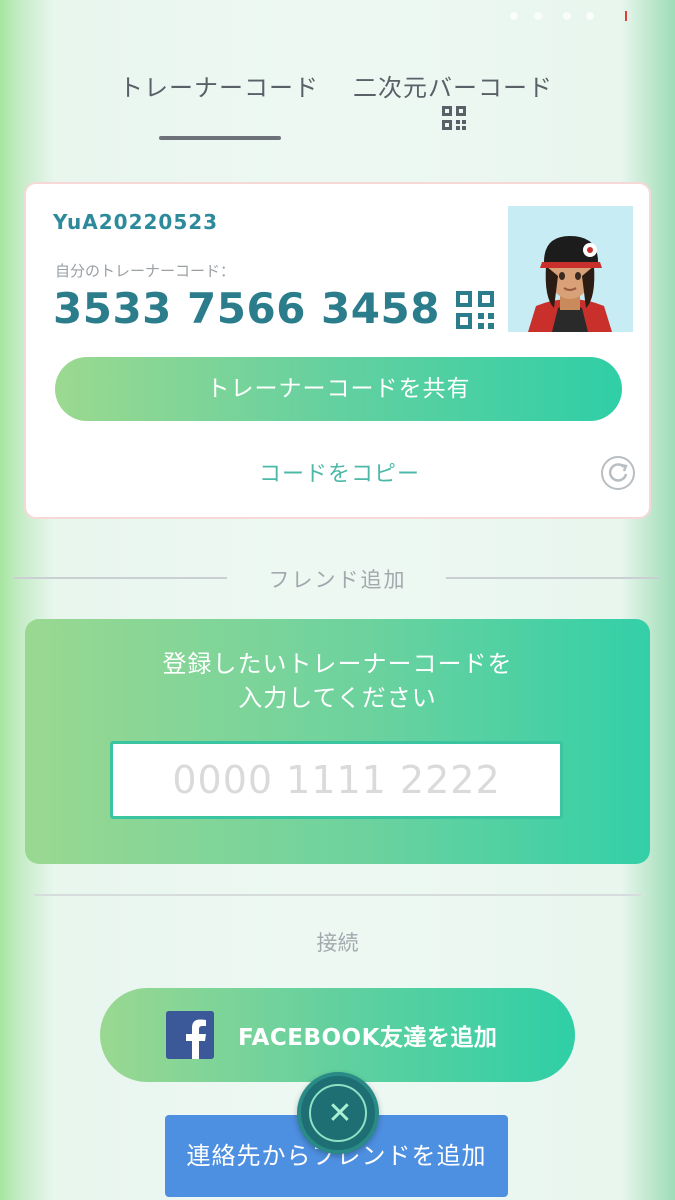 The height and width of the screenshot is (1200, 675). Describe the element at coordinates (337, 698) in the screenshot. I see `prompt-line-2: 入力してください` at that location.